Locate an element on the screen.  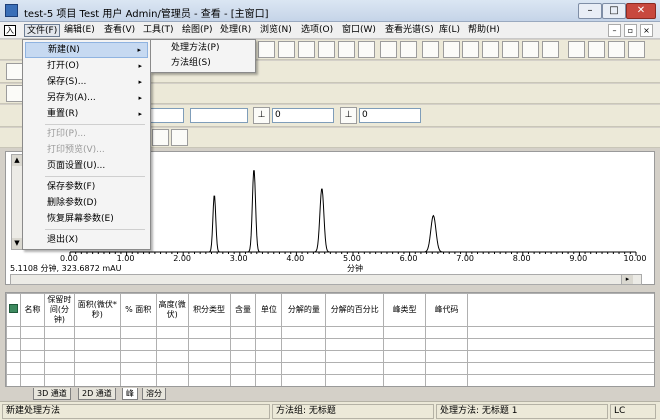
scroll-down-icon: ▼ is located at coordinates (17, 243).